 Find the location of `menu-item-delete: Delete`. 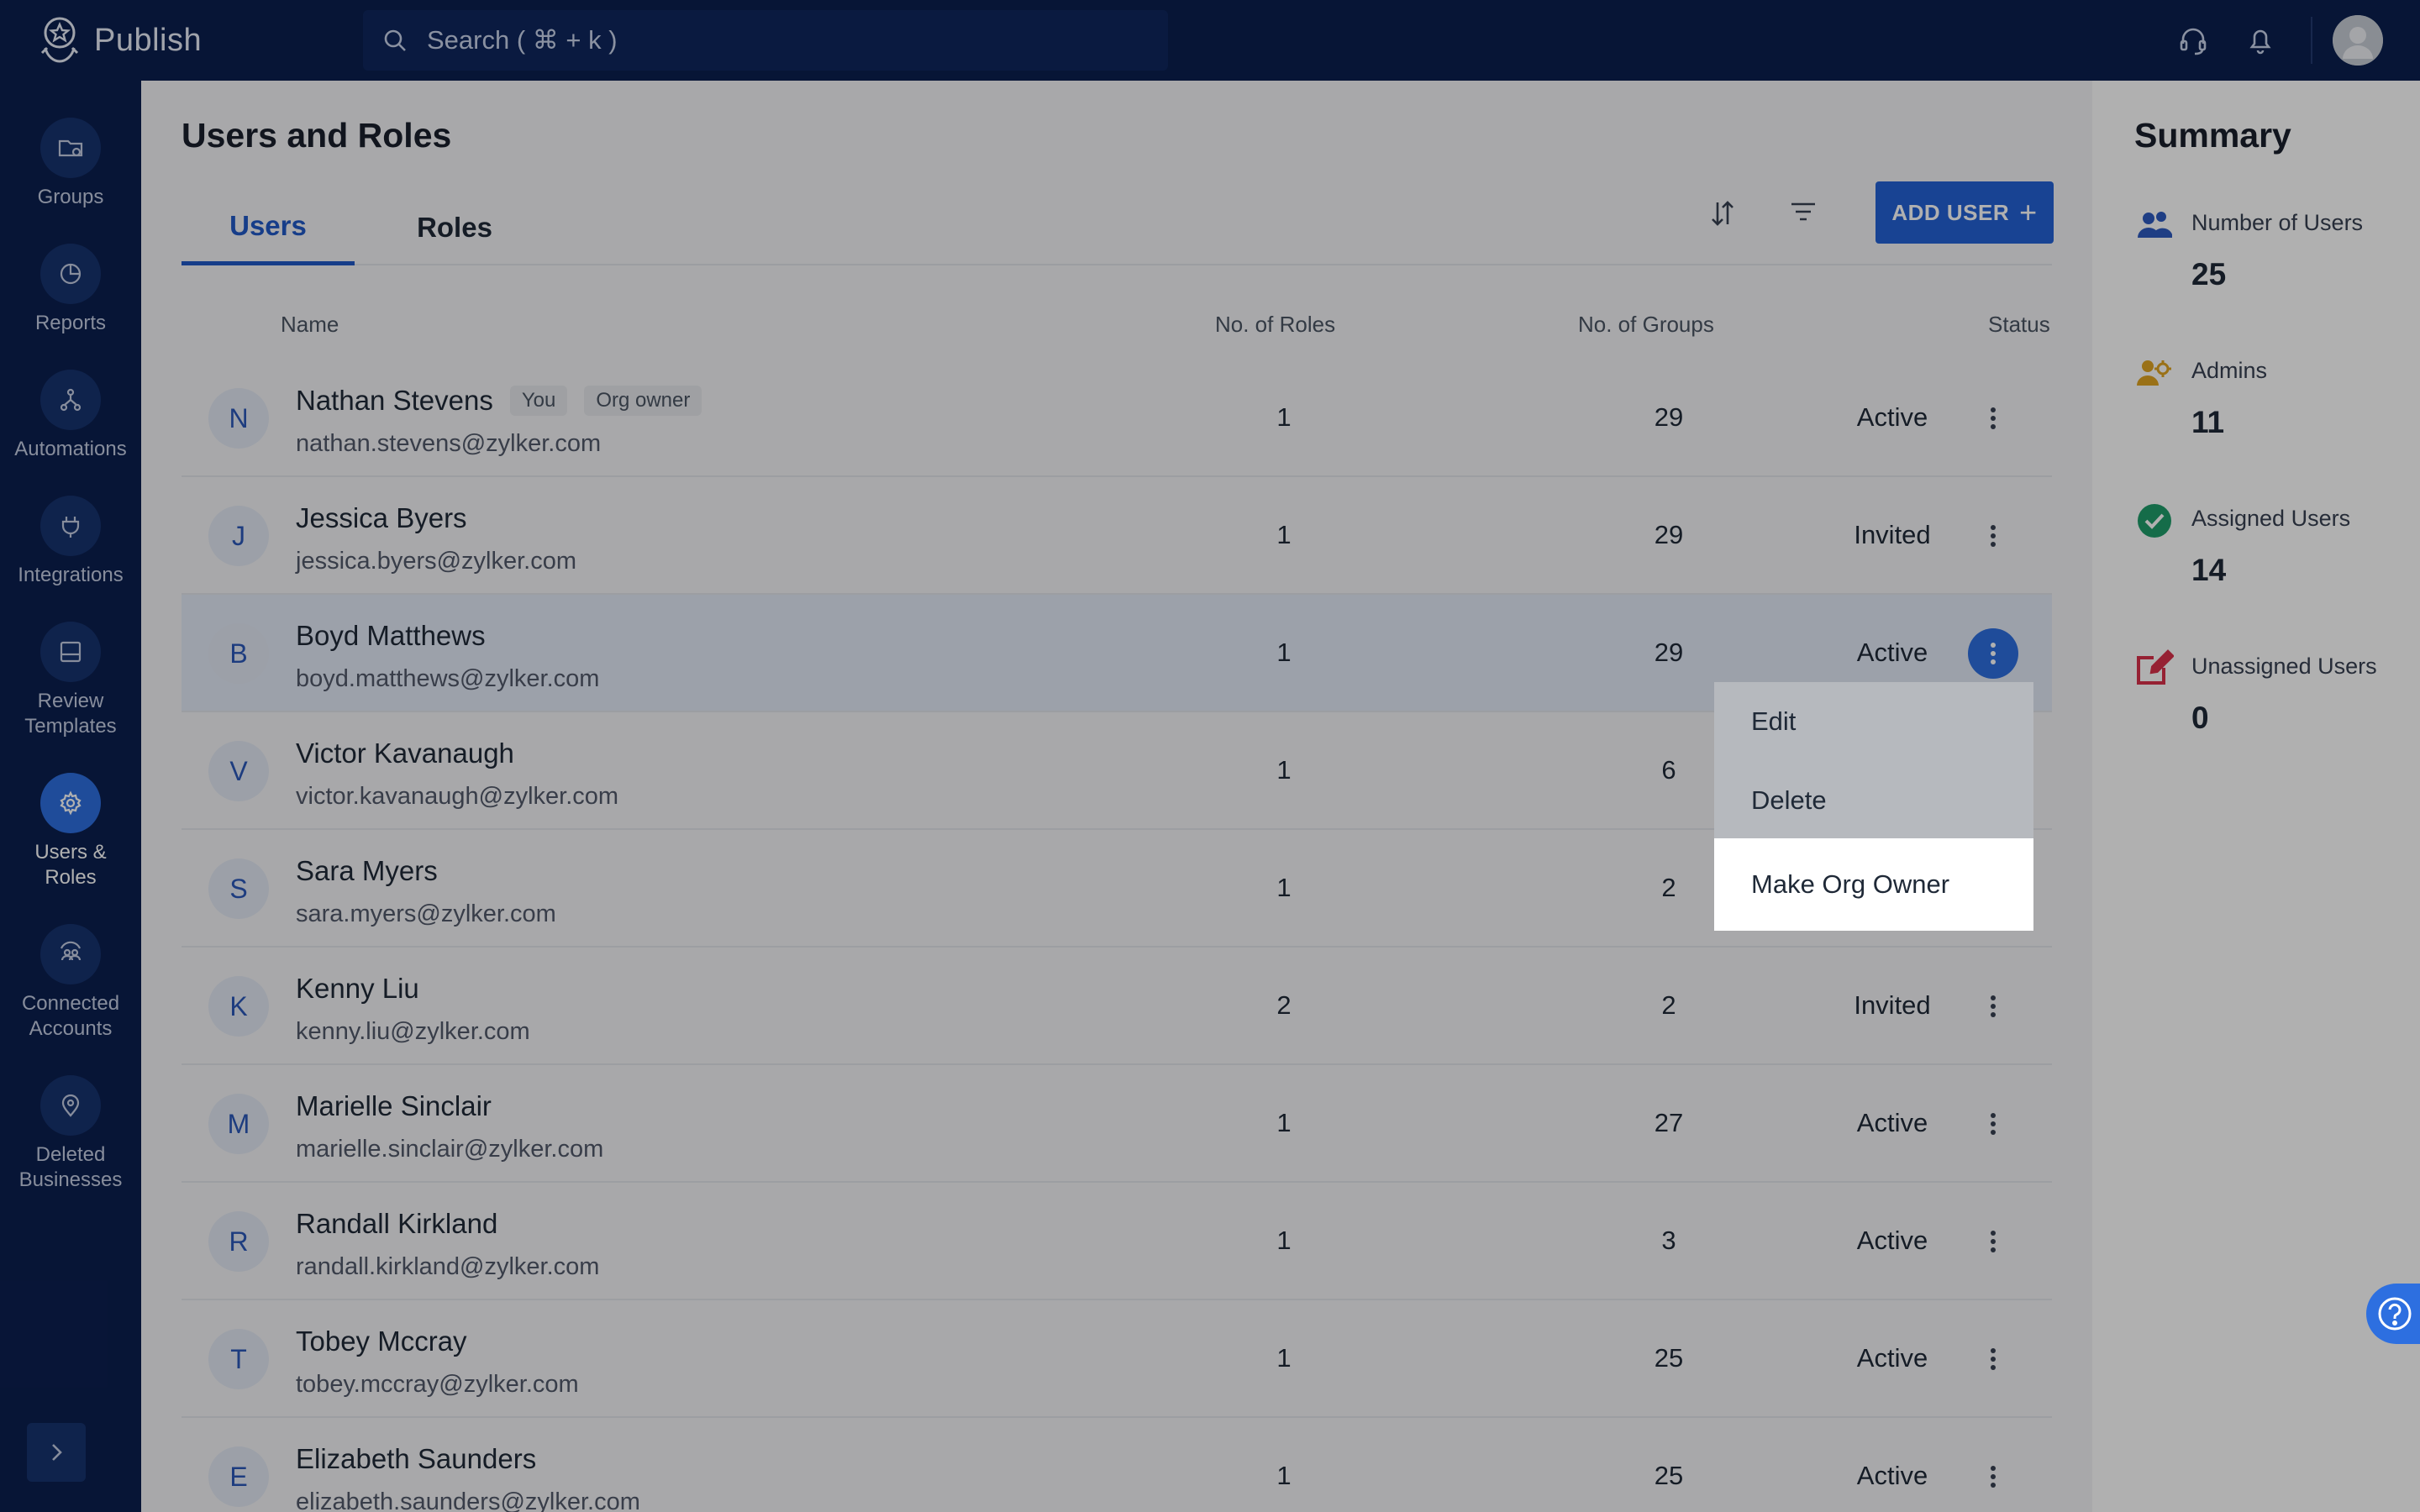

menu-item-delete: Delete is located at coordinates (1873, 800).